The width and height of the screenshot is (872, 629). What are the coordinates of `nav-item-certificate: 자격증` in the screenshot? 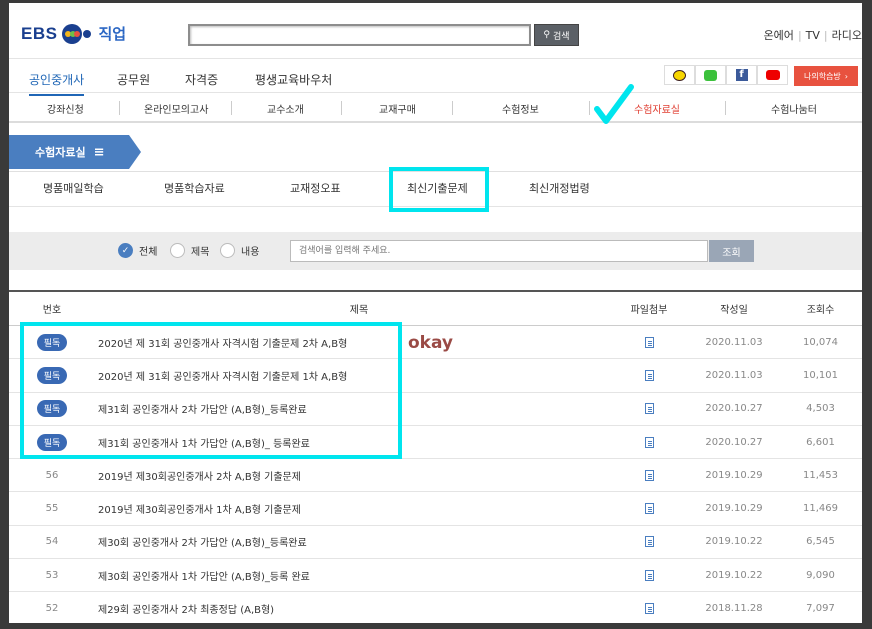 It's located at (201, 79).